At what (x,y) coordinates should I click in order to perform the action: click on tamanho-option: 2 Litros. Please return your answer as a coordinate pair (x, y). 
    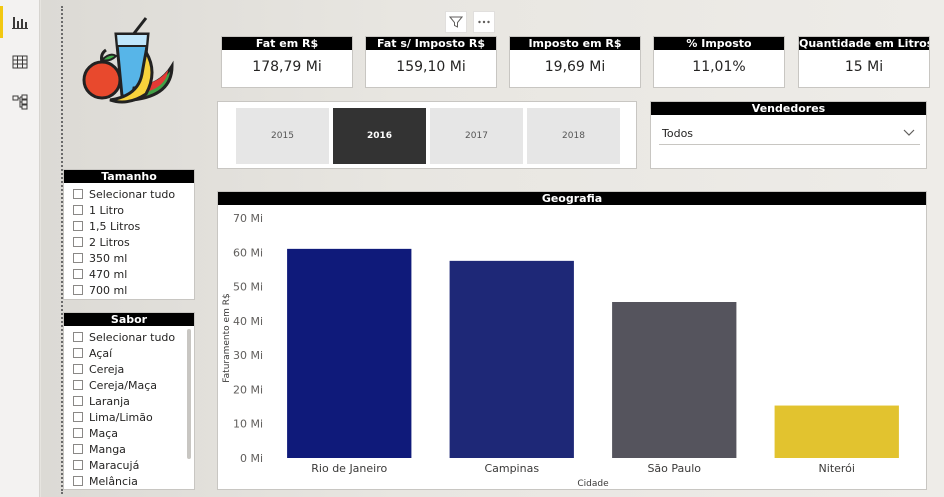
    Looking at the image, I should click on (129, 242).